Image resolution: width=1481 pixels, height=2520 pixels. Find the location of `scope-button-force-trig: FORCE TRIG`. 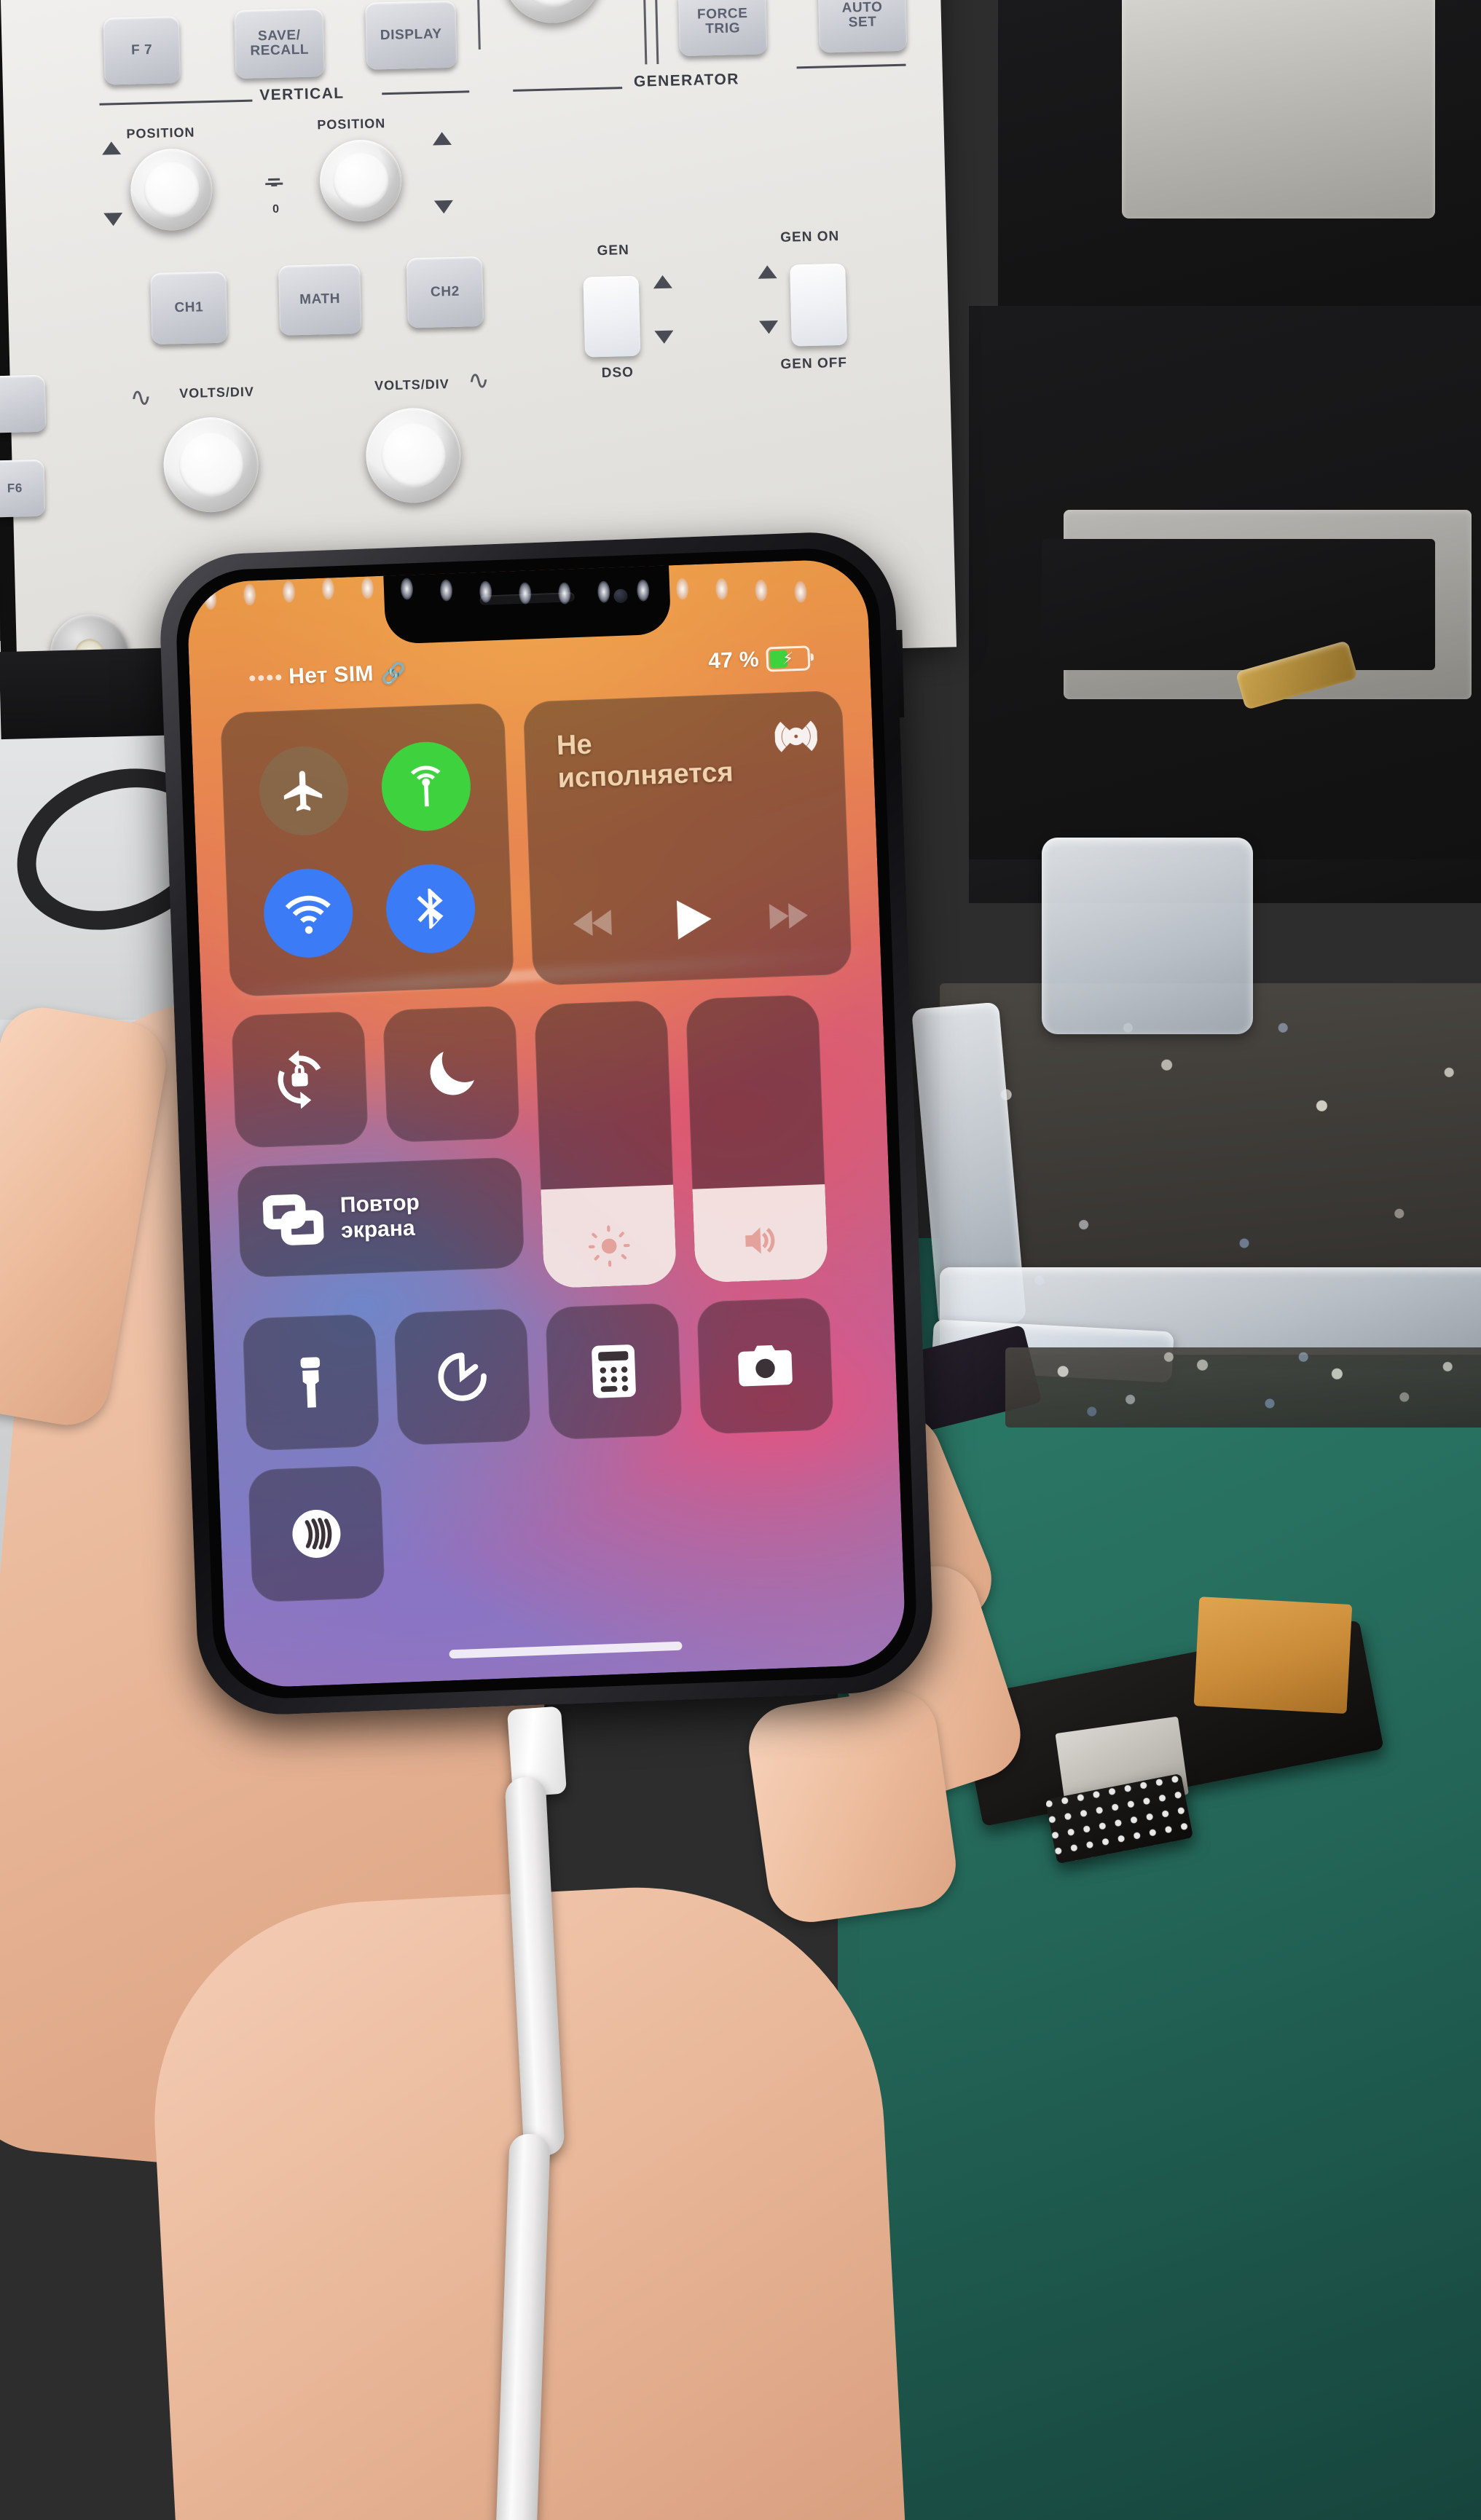

scope-button-force-trig: FORCE TRIG is located at coordinates (722, 28).